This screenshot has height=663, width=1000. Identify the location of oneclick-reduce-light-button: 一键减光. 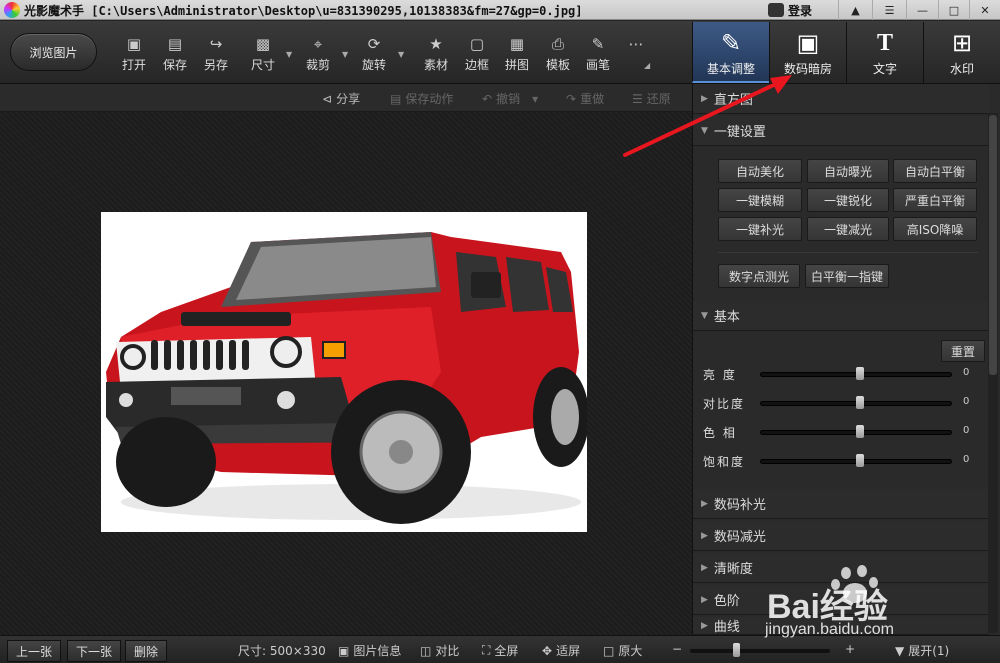
(848, 229).